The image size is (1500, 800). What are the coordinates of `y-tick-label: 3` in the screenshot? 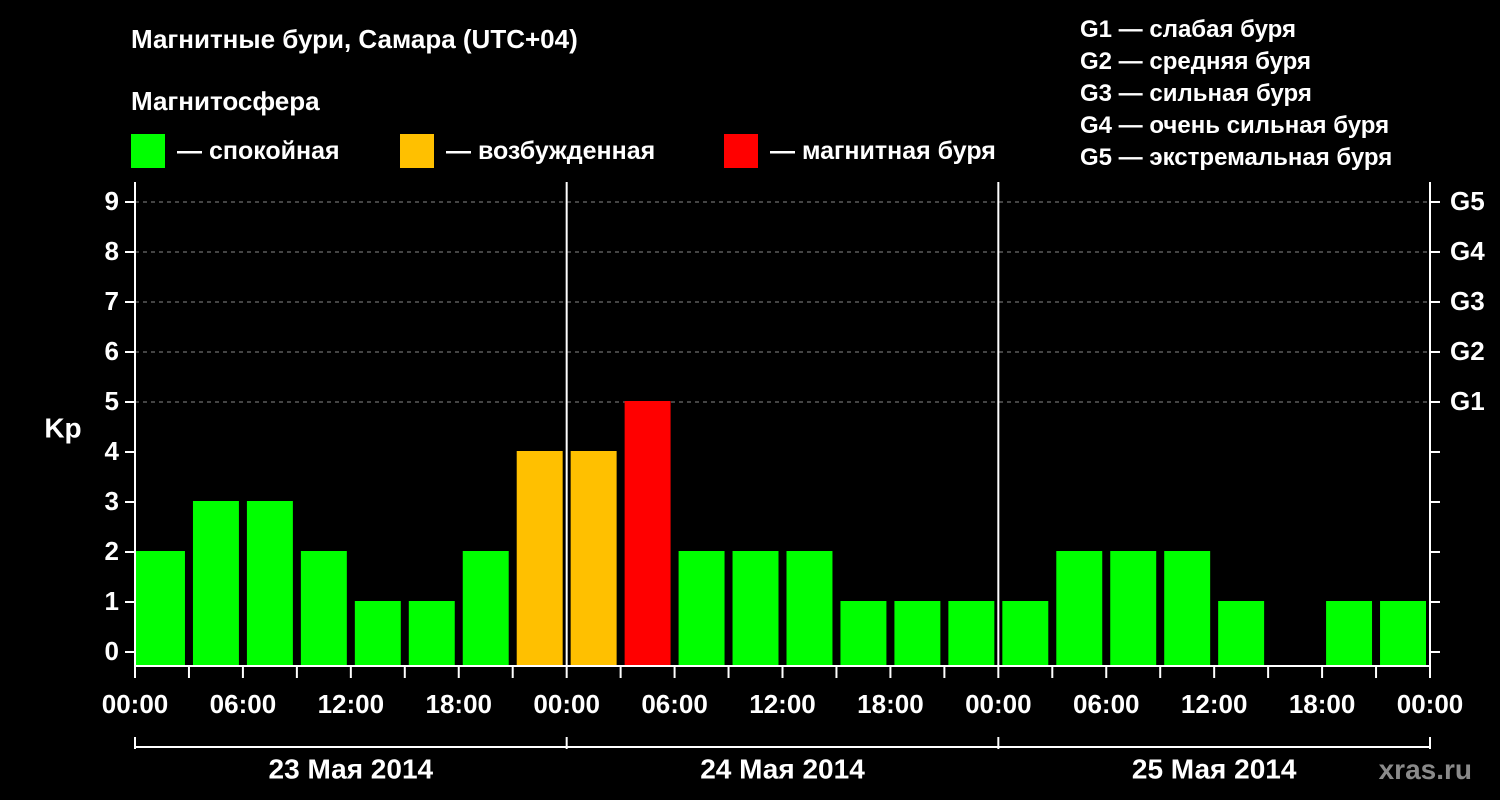 It's located at (112, 501).